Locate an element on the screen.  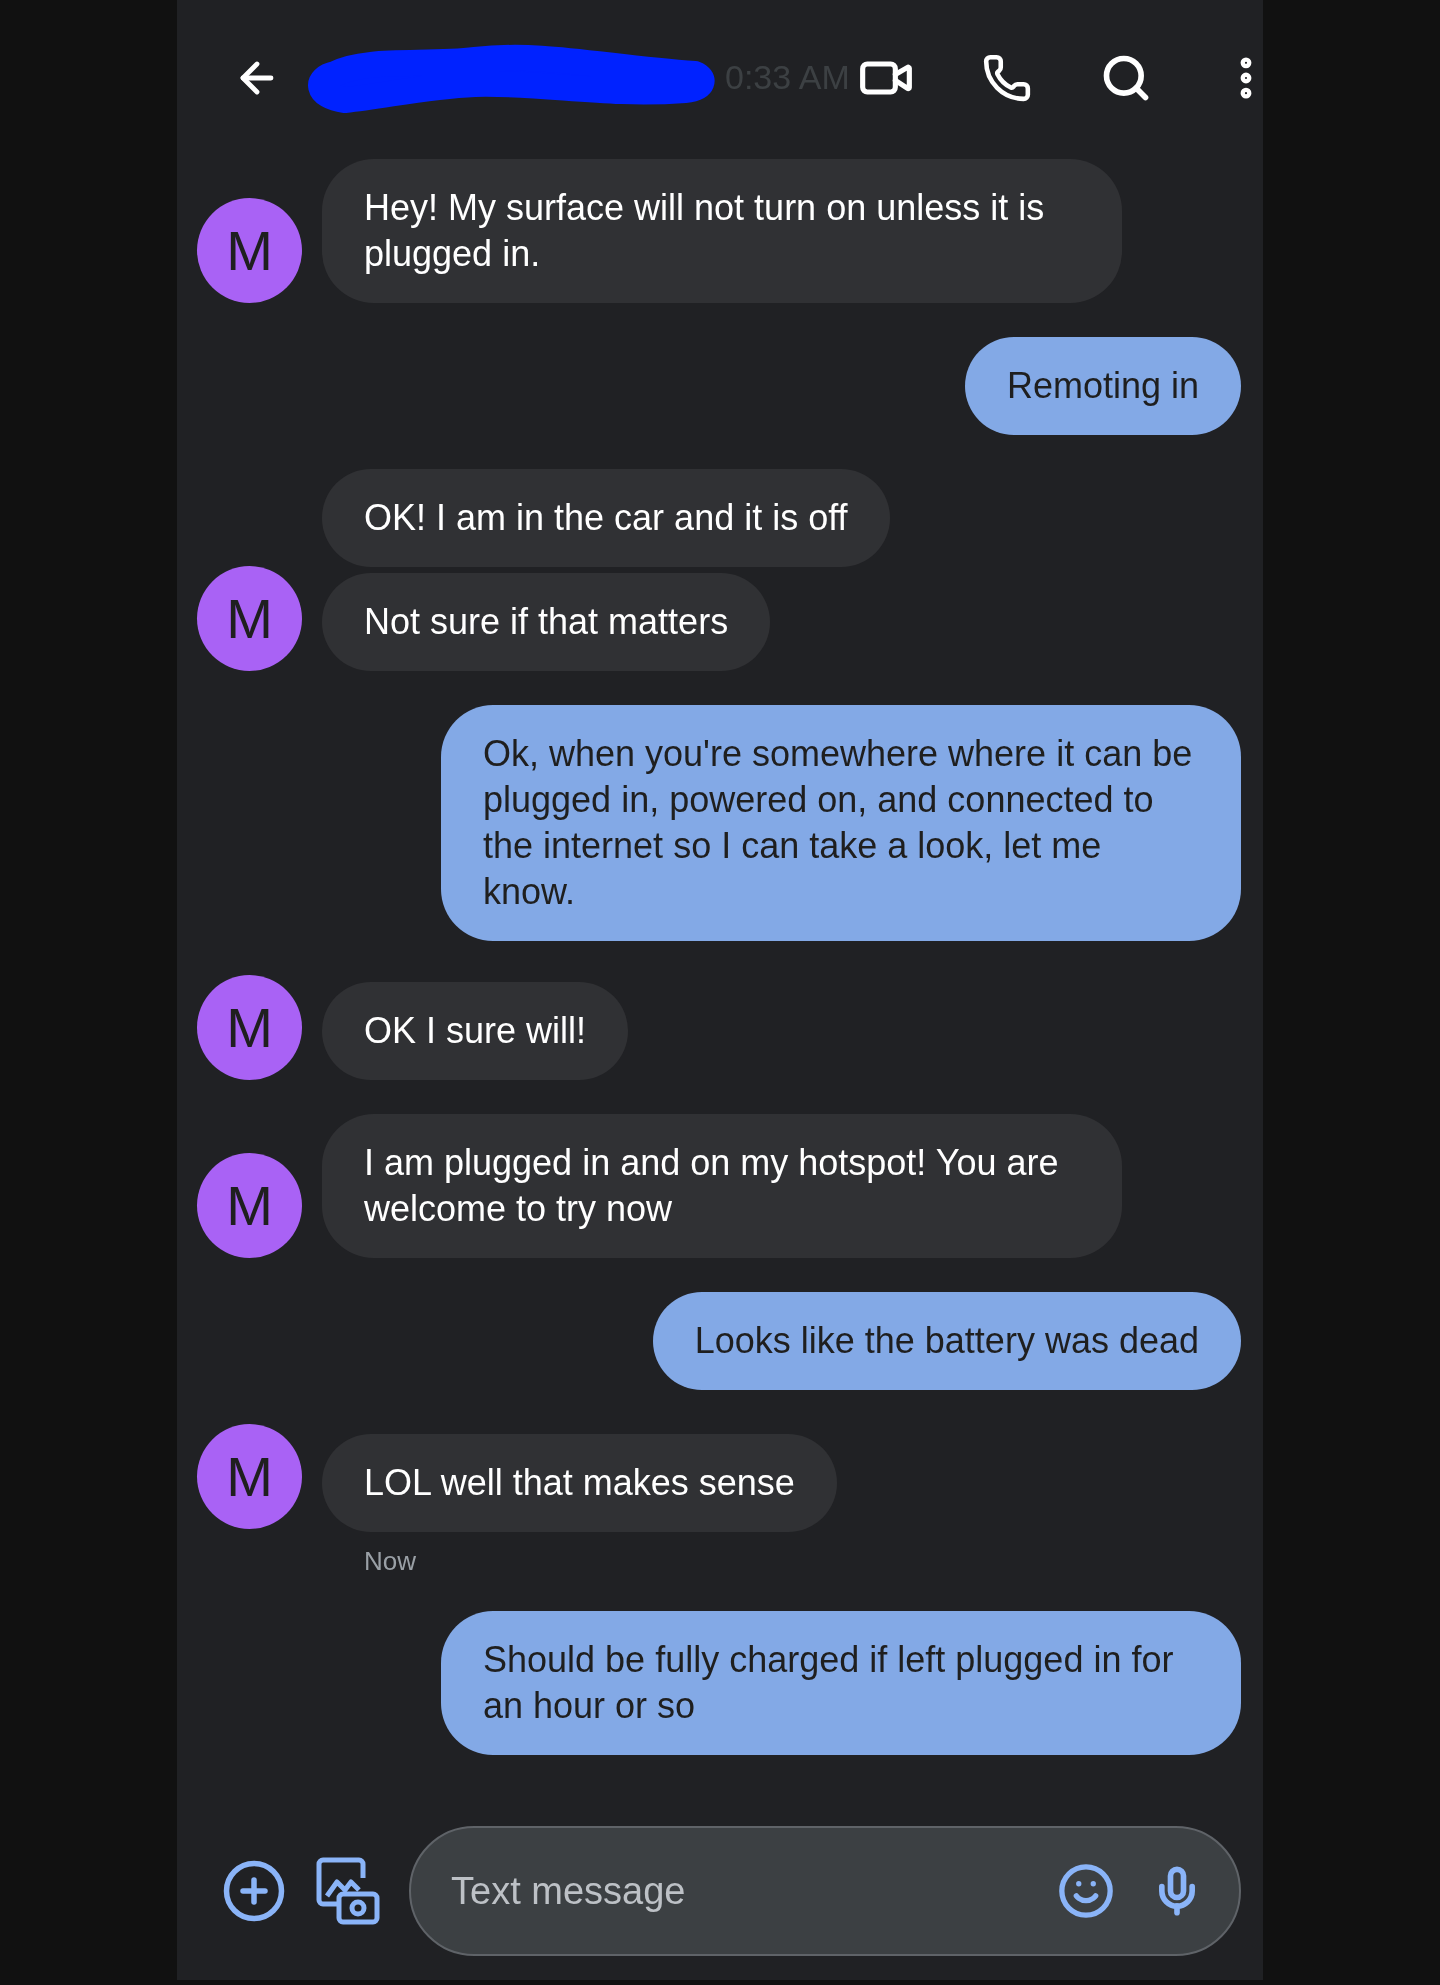
received-message: OK! I am in the car and it is off is located at coordinates (606, 518).